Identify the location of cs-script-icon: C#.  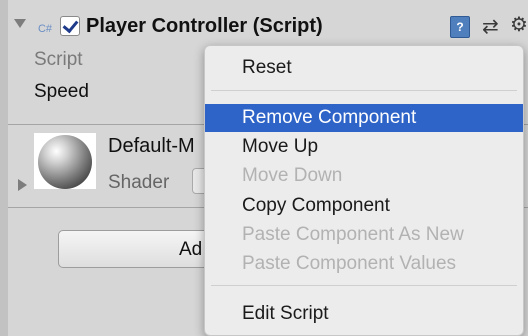
(45, 29).